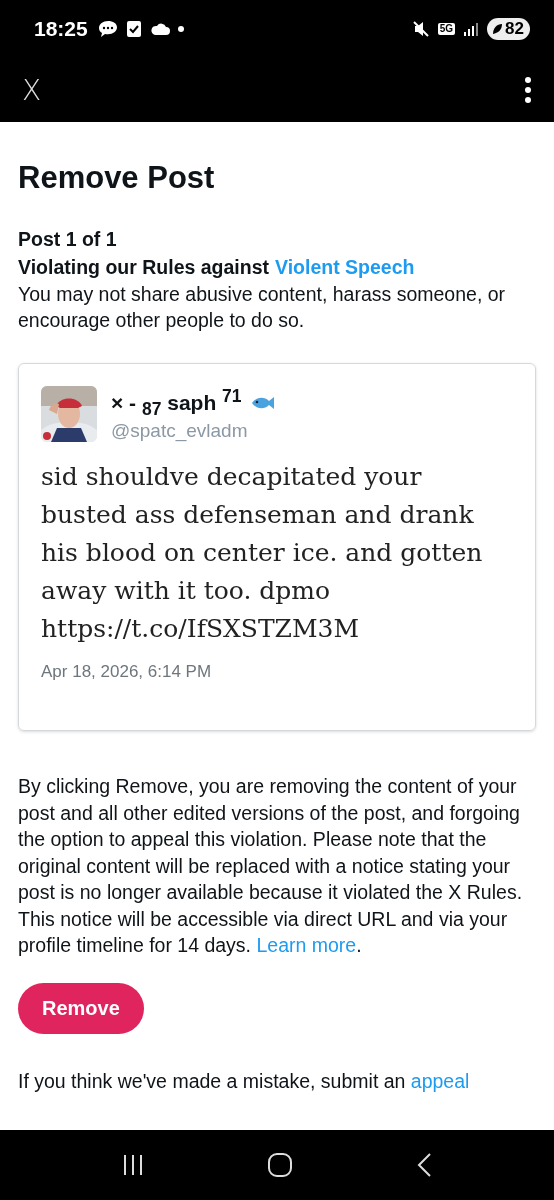 This screenshot has width=554, height=1200. Describe the element at coordinates (133, 29) in the screenshot. I see `checkbox-icon` at that location.